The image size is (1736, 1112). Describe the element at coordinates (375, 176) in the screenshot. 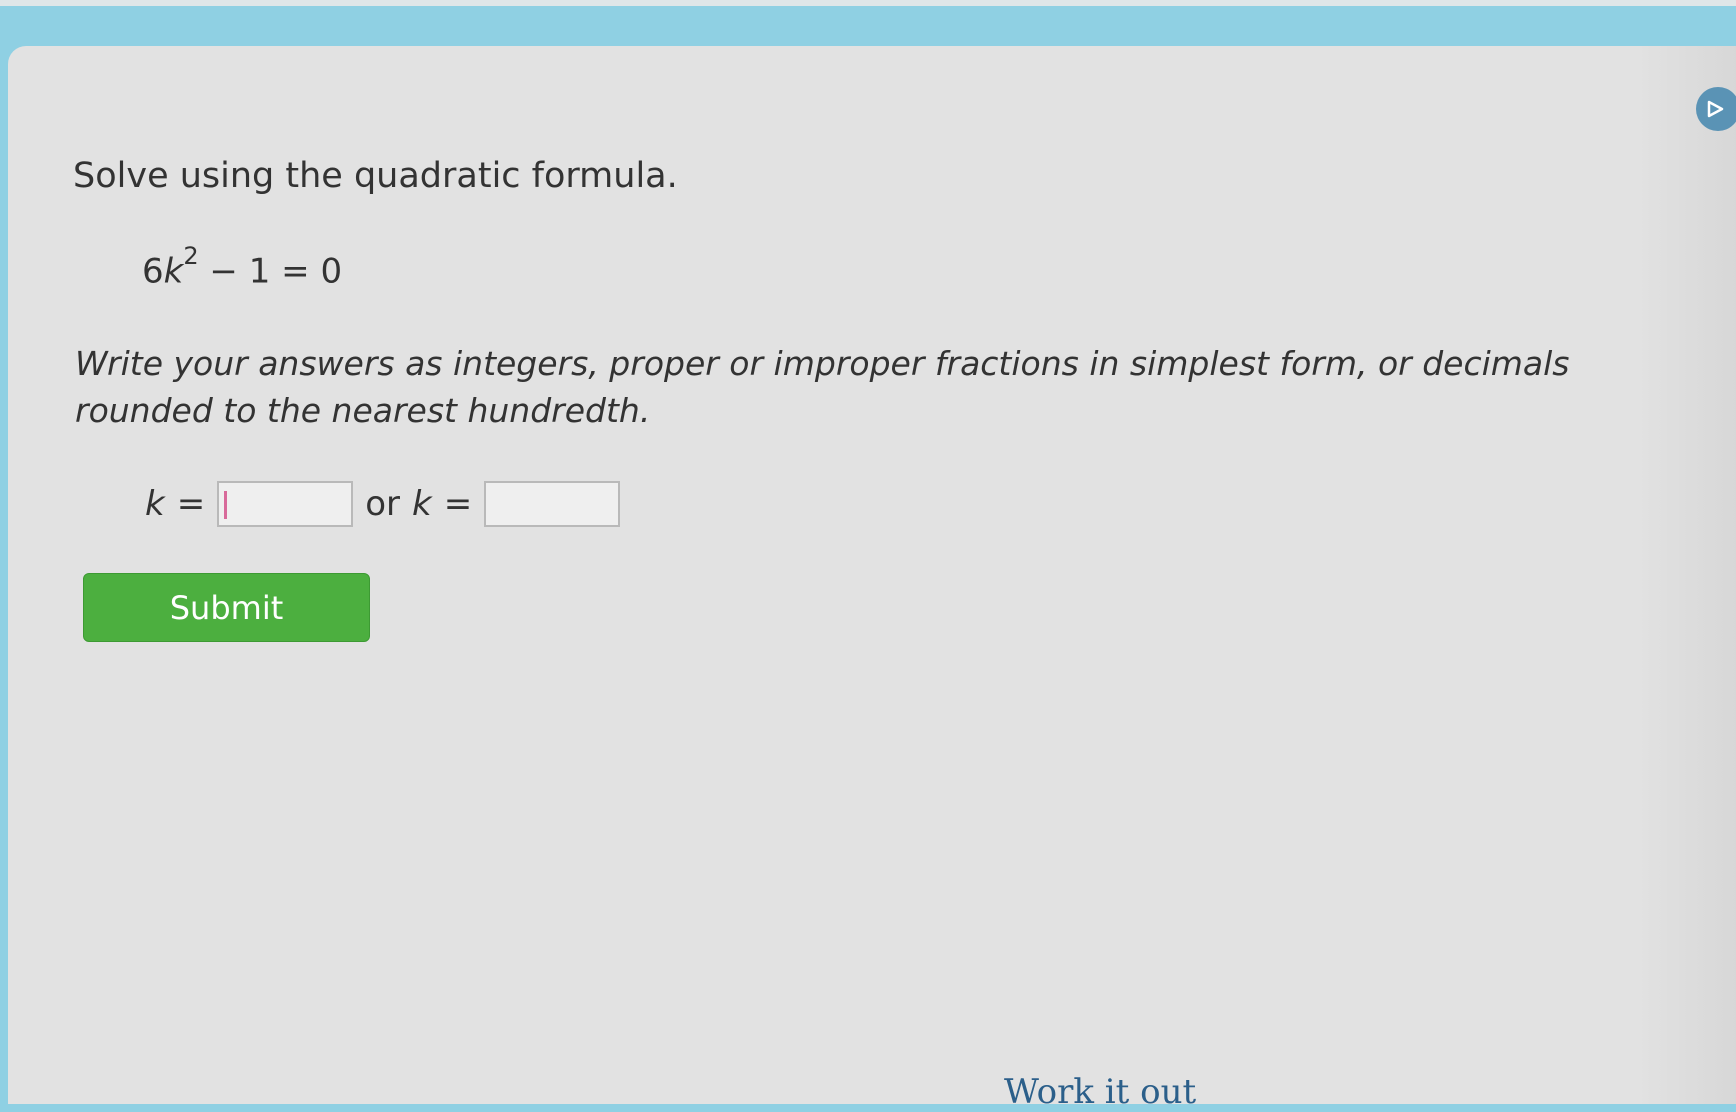

I see `question-prompt: Solve using the quadratic formula.` at that location.